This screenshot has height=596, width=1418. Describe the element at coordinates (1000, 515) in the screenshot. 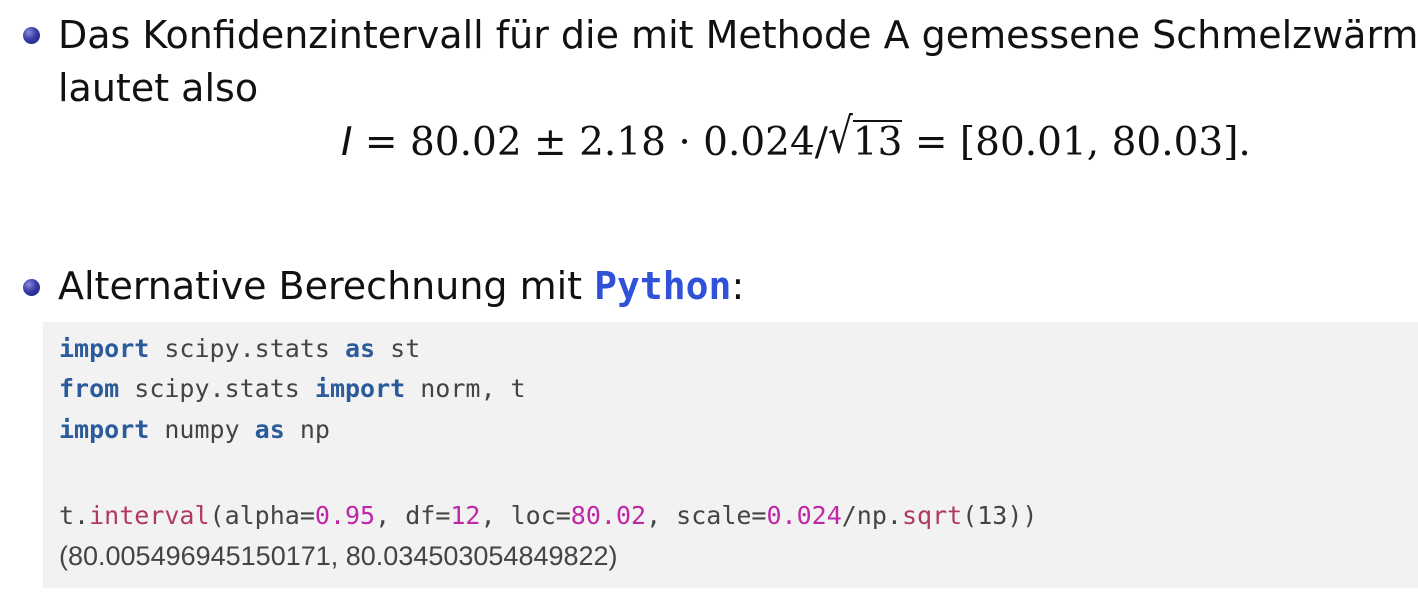

I see `code-text: (13))` at that location.